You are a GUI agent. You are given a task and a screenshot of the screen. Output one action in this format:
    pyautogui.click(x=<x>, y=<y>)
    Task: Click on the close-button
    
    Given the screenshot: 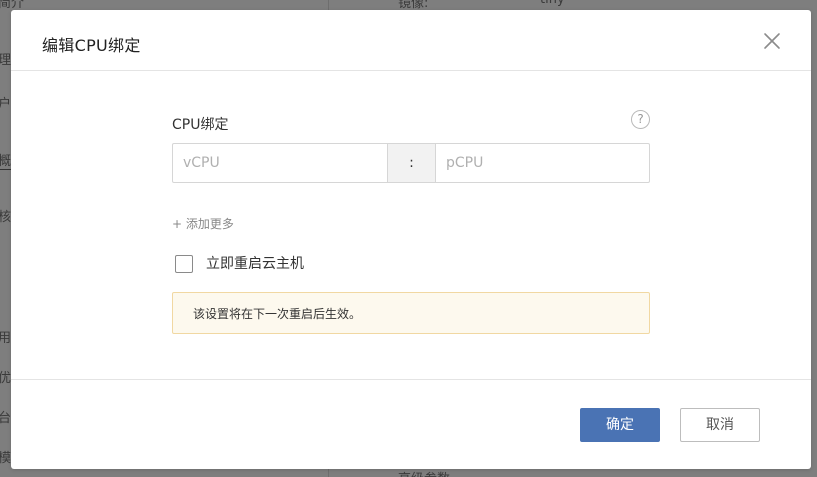 What is the action you would take?
    pyautogui.click(x=772, y=41)
    